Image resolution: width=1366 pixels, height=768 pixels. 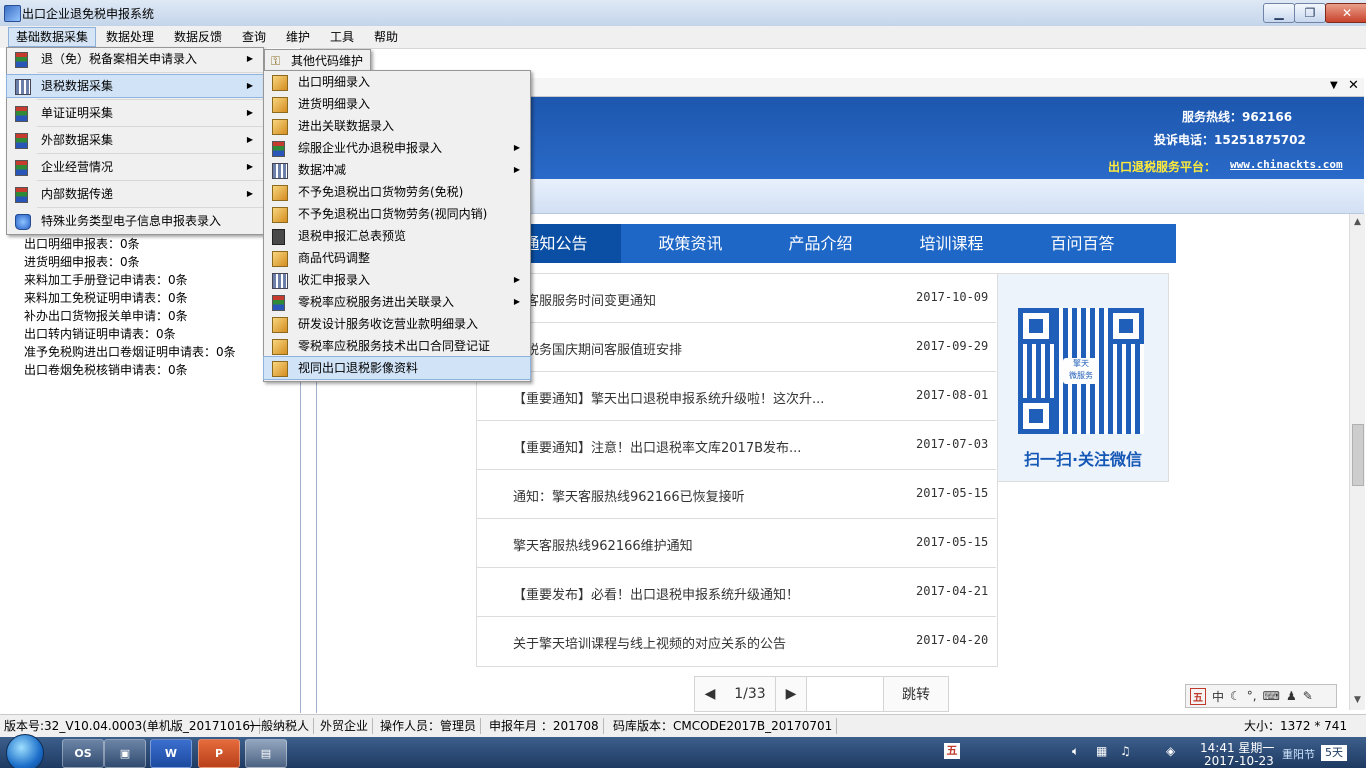 I want to click on news-row: 【重要通知】注意！出口退税率文库2017B发布... 2017-07-03, so click(x=736, y=445).